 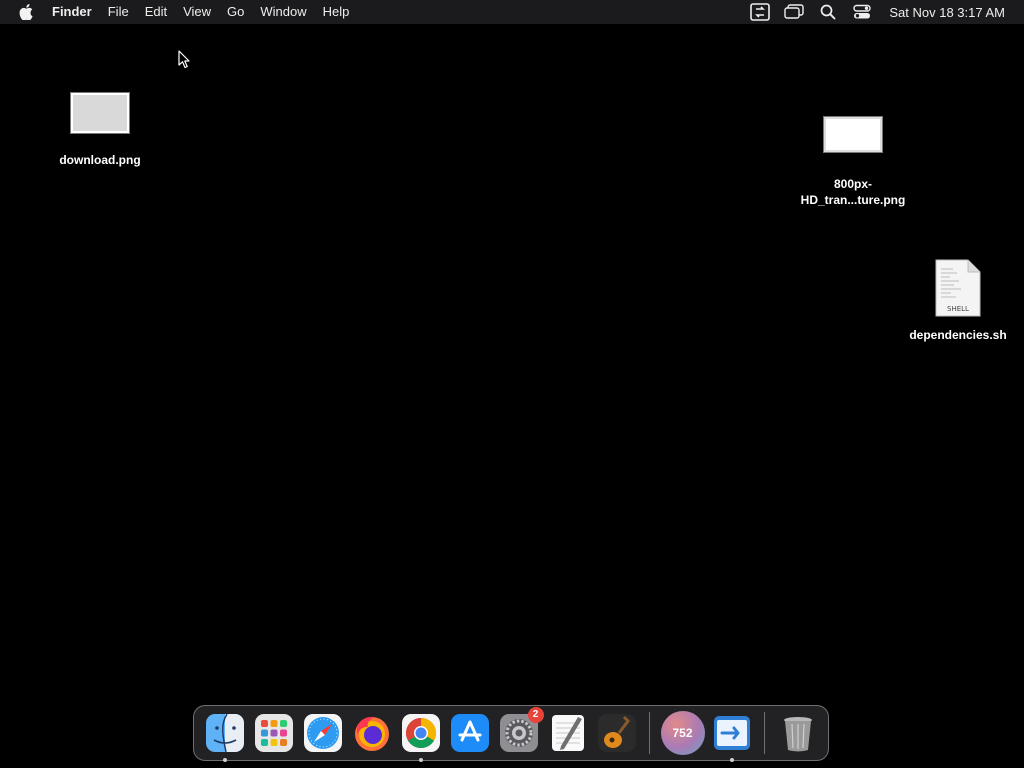 What do you see at coordinates (26, 12) in the screenshot?
I see `apple-menu-icon` at bounding box center [26, 12].